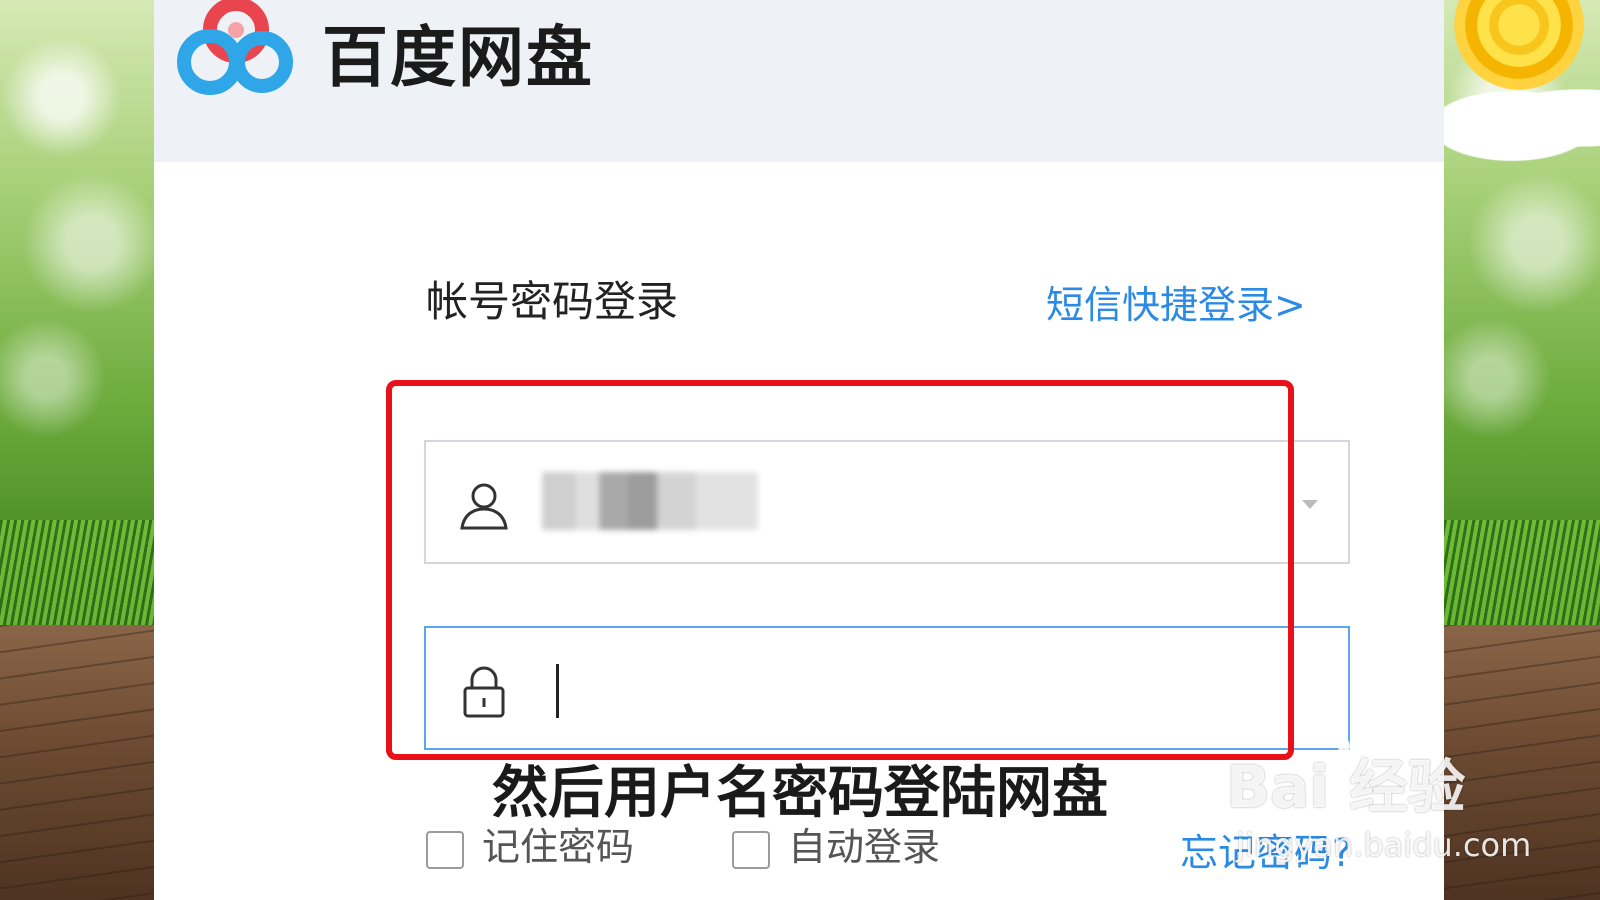 The width and height of the screenshot is (1600, 900). Describe the element at coordinates (239, 52) in the screenshot. I see `baidu-netdisk-logo-icon` at that location.